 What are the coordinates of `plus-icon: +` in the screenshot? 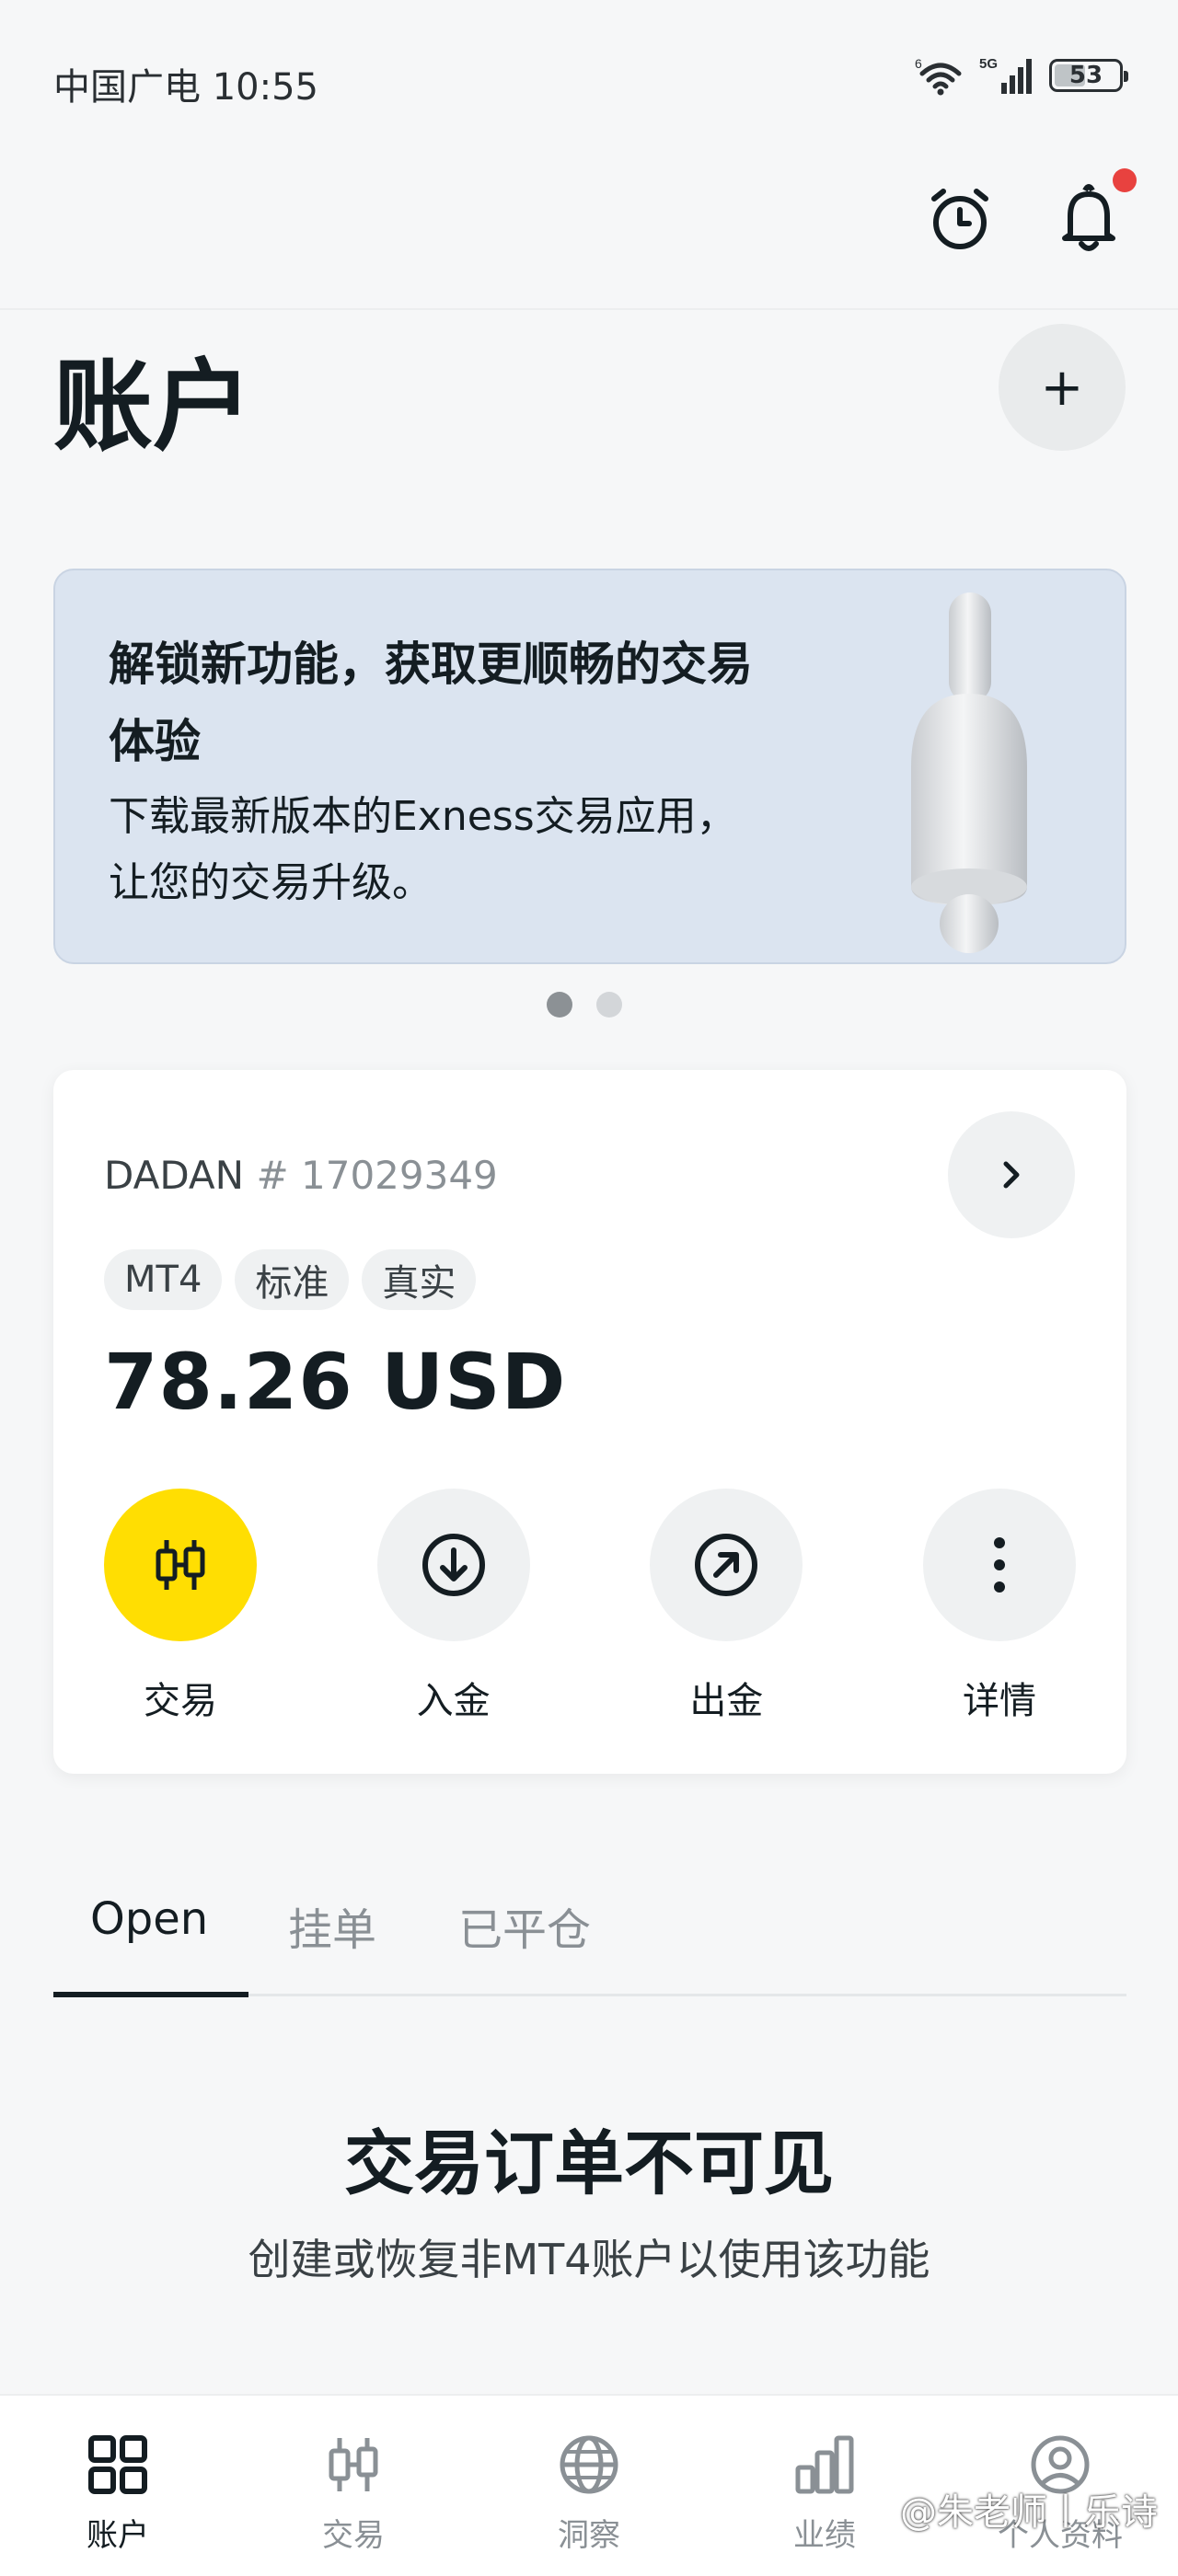 It's located at (1062, 387).